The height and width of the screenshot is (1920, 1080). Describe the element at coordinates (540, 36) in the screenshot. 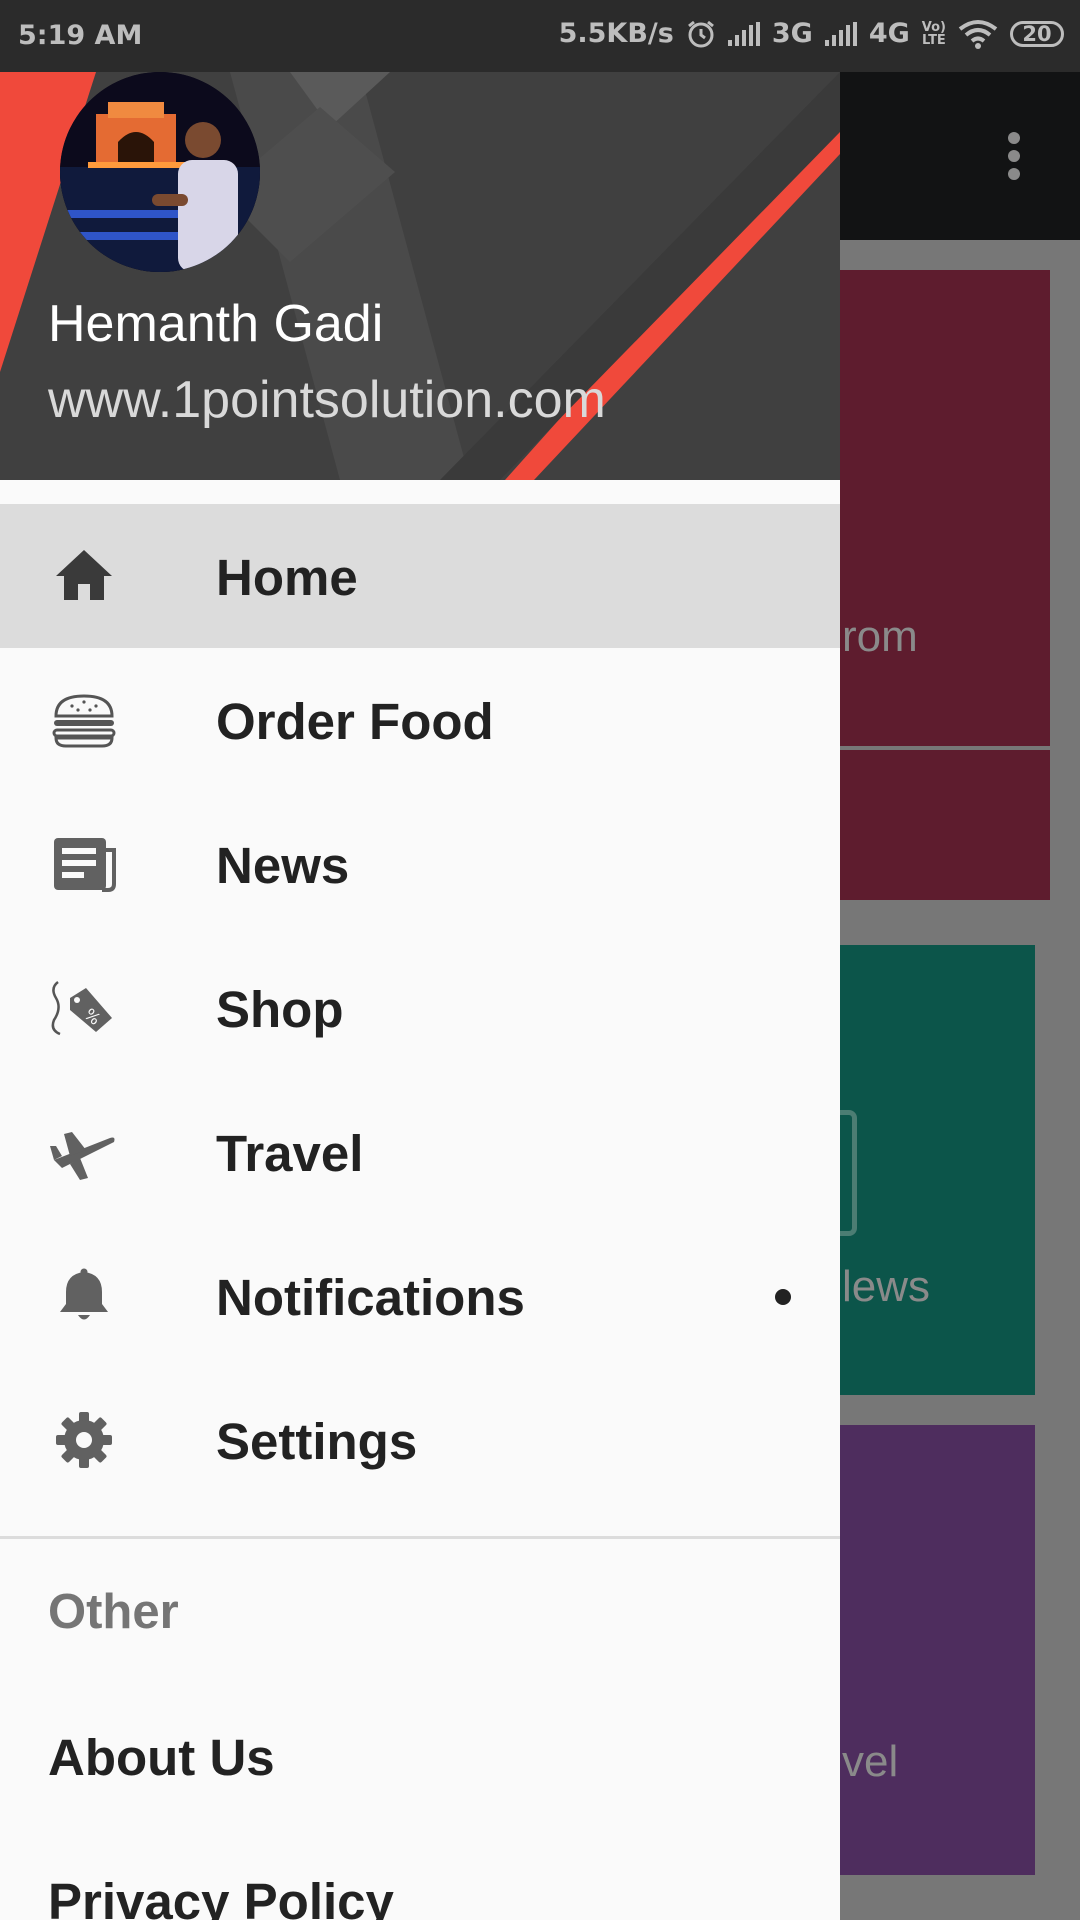

I see `status-bar: 5:19 AM 5.5KB/s 3G 4G Vo) LTE 20` at that location.